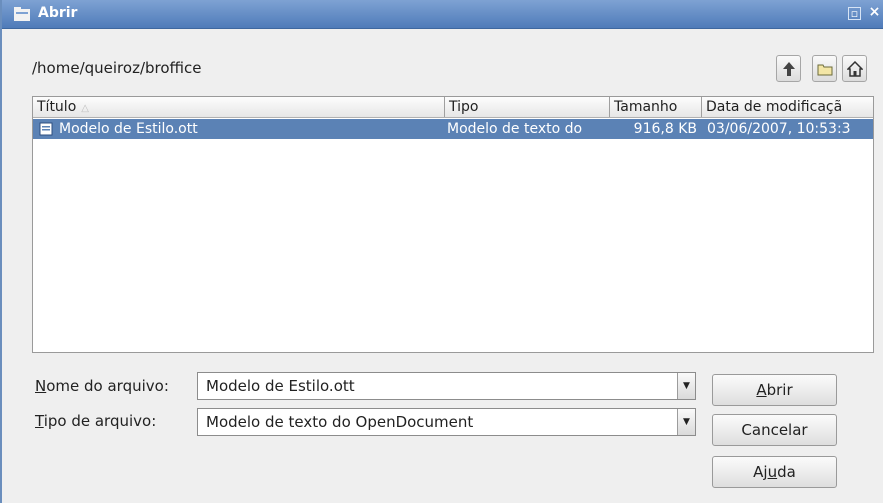 This screenshot has width=883, height=503. I want to click on up-one-level-button, so click(788, 68).